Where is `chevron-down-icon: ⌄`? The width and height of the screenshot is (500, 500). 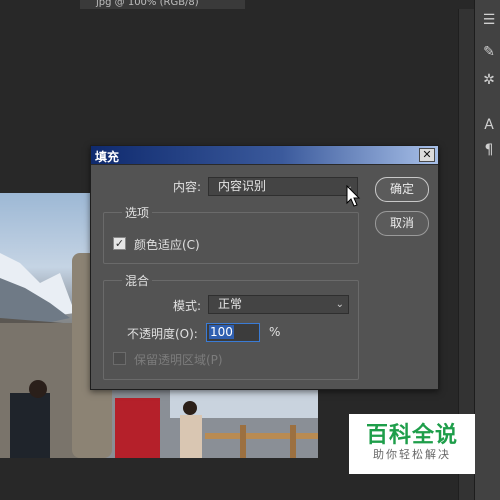 chevron-down-icon: ⌄ is located at coordinates (339, 304).